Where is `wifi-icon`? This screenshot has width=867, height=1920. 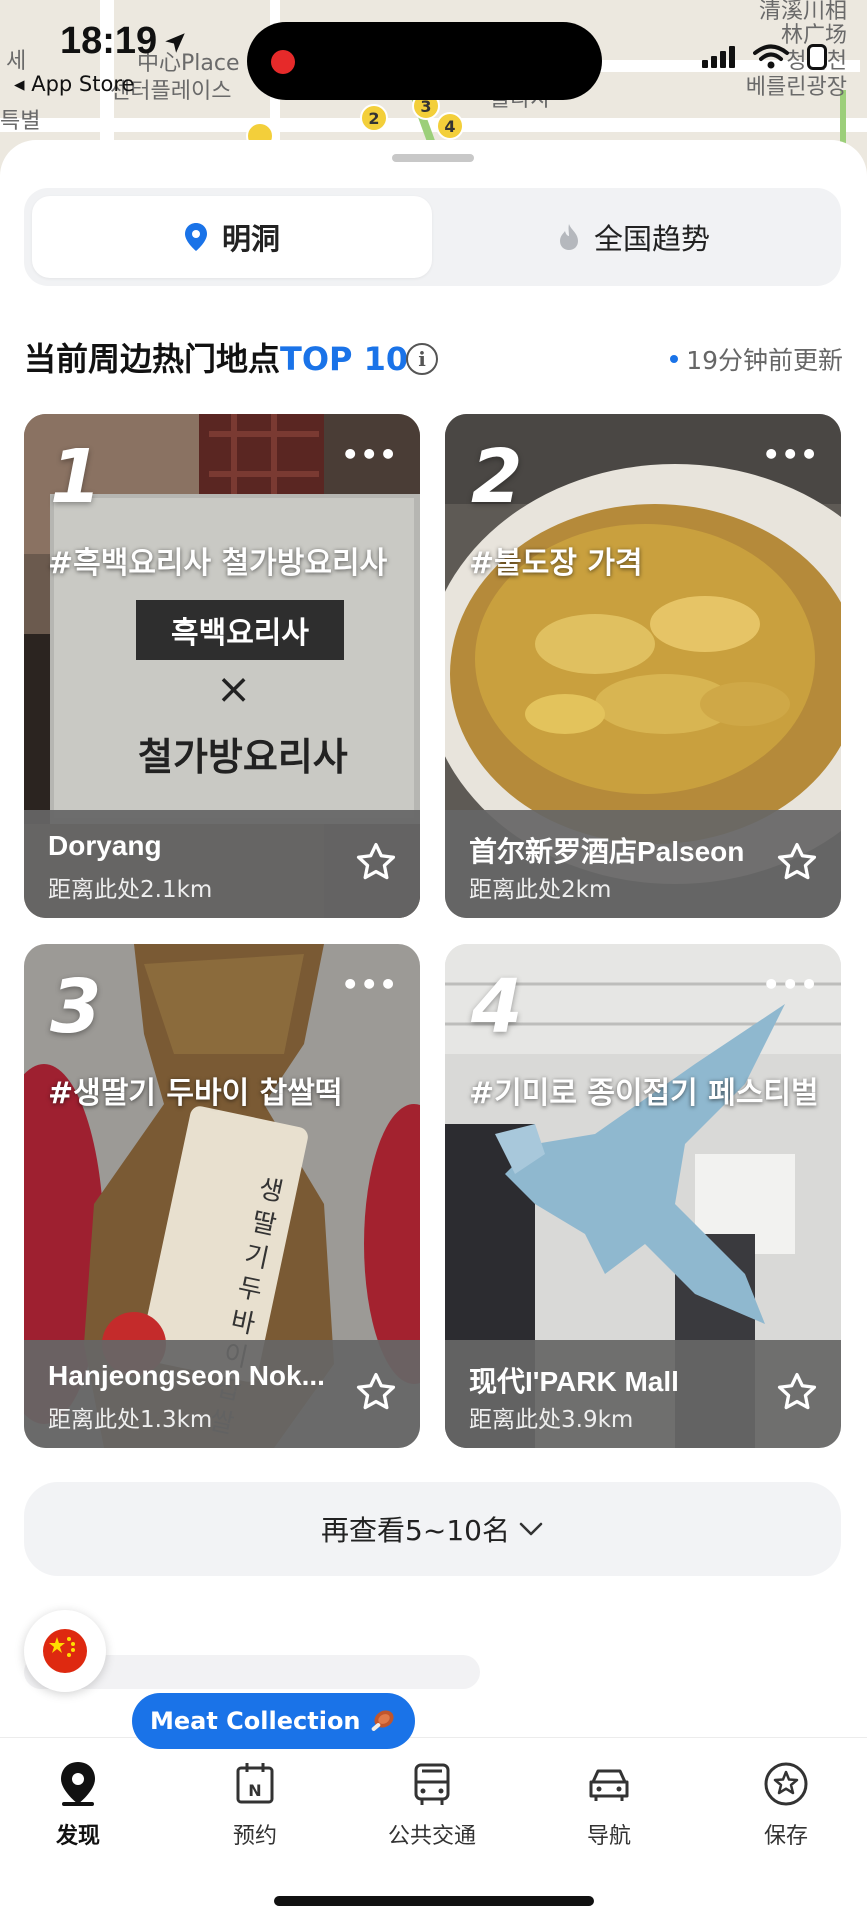
wifi-icon is located at coordinates (771, 56).